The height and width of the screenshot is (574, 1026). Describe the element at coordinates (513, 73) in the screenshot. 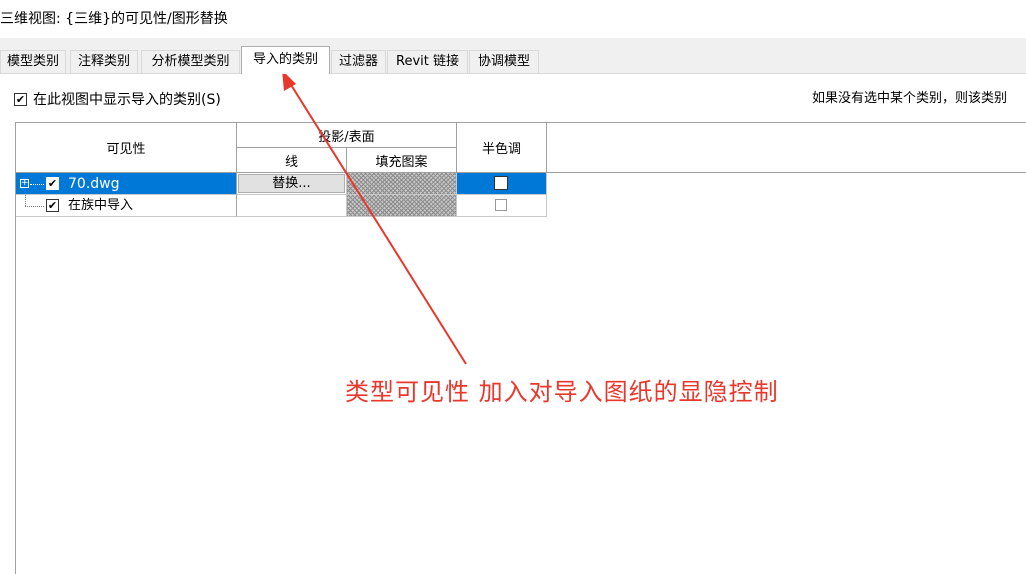

I see `tab-divider` at that location.